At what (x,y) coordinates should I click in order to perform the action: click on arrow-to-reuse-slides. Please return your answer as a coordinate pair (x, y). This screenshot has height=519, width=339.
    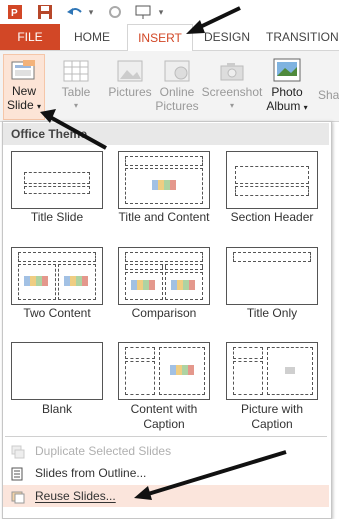
    Looking at the image, I should click on (210, 475).